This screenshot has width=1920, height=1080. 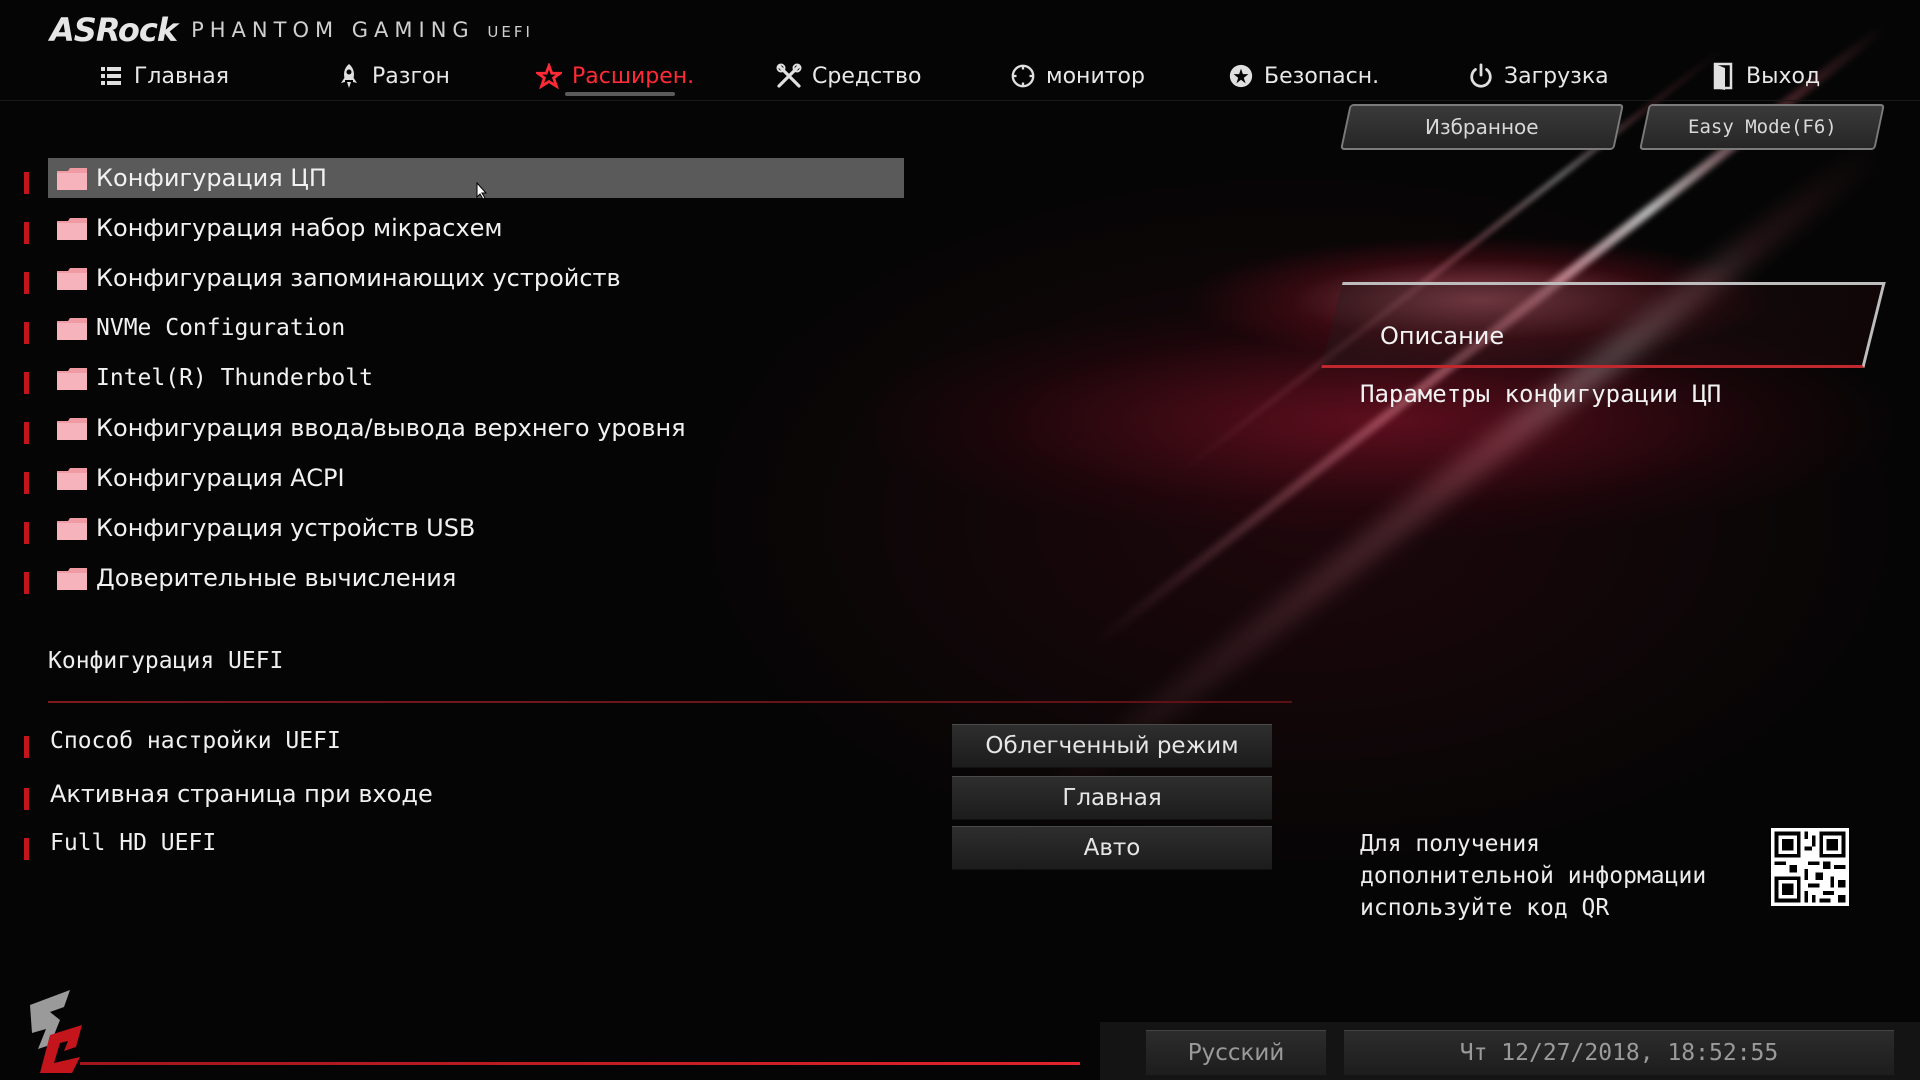 What do you see at coordinates (789, 76) in the screenshot?
I see `tools-icon` at bounding box center [789, 76].